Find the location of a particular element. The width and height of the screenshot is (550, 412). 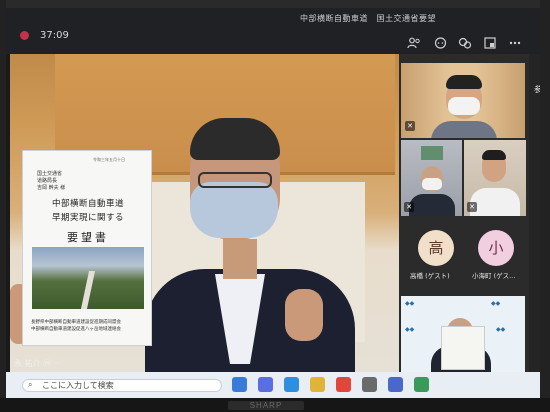

meeting-timer: 37:09 is located at coordinates (54, 35).